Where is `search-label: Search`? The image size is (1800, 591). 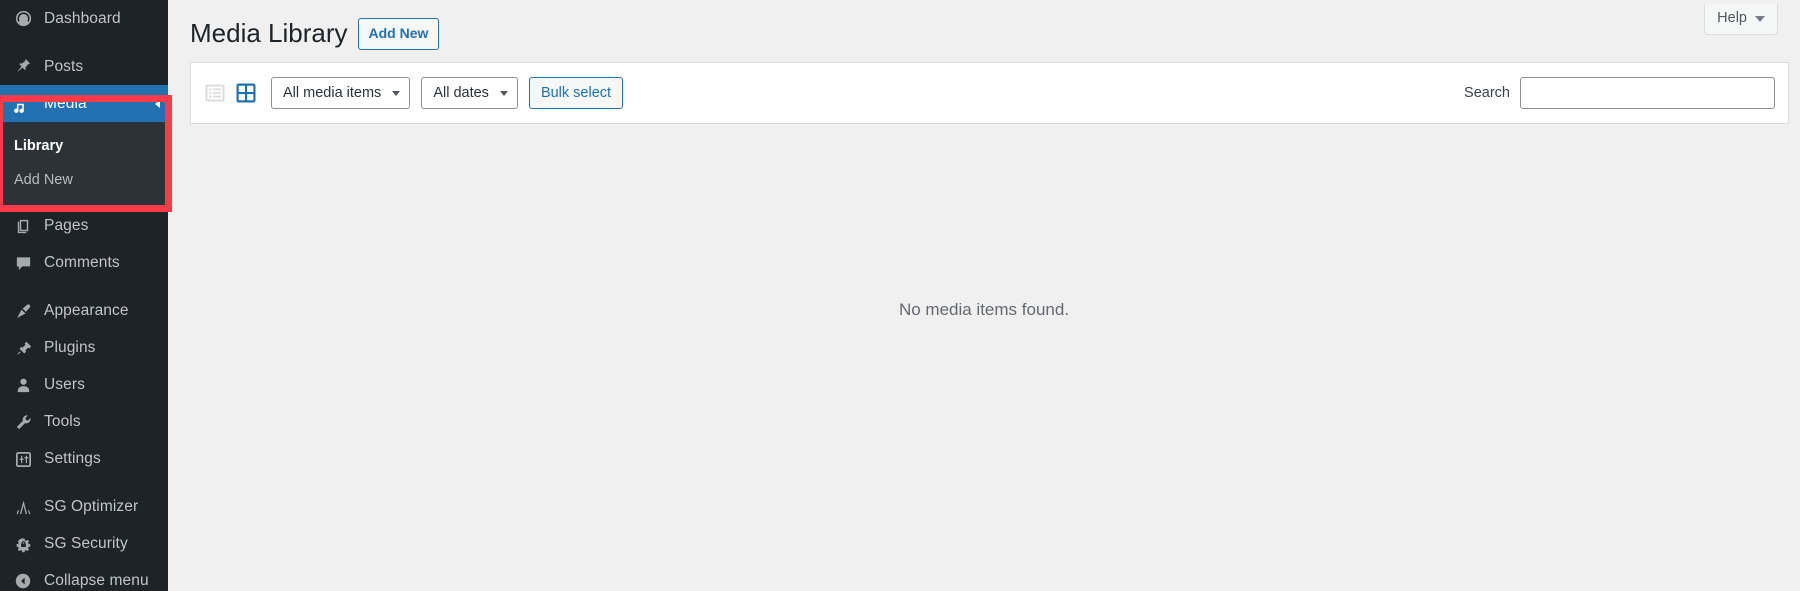
search-label: Search is located at coordinates (1487, 93).